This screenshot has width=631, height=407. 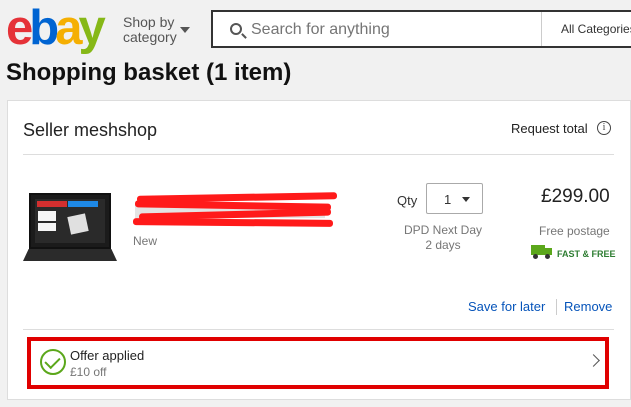 I want to click on ebay-logo: ebay, so click(x=56, y=28).